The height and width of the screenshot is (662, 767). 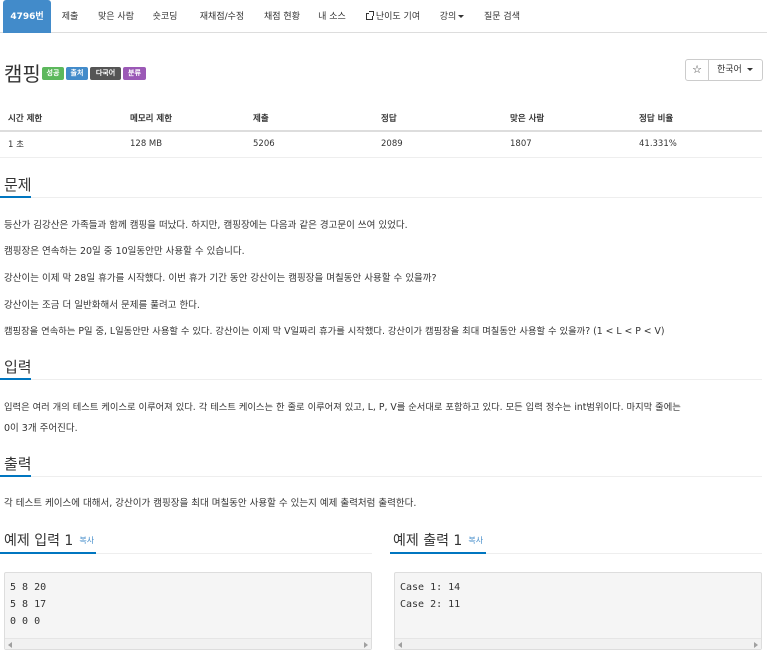 I want to click on header-accepted: 정답, so click(x=437, y=118).